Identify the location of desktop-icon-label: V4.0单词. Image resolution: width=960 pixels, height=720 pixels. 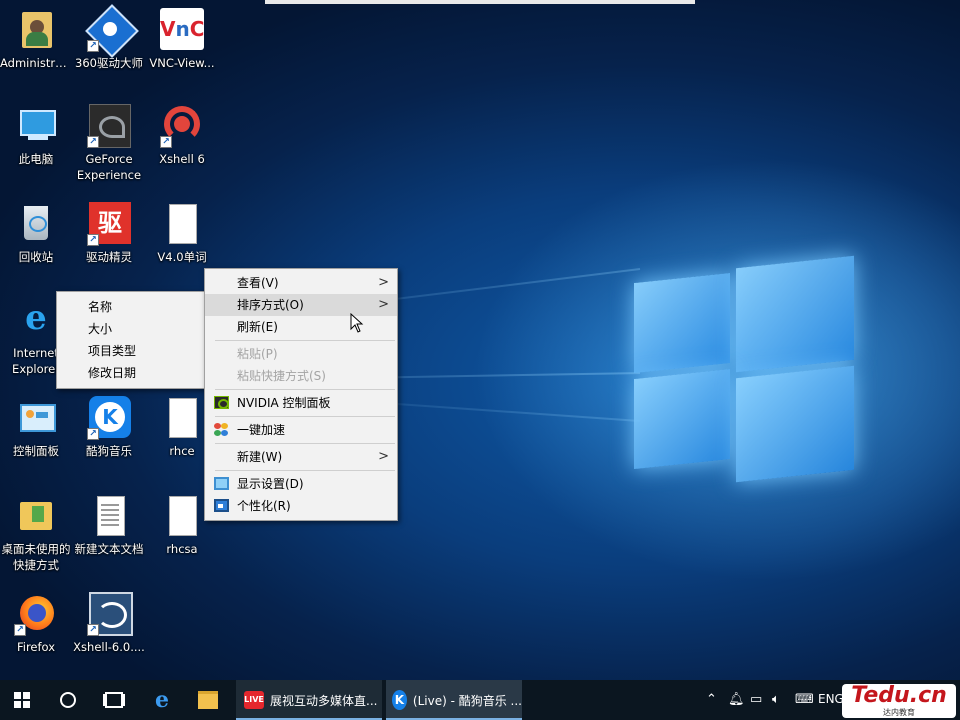
(182, 257).